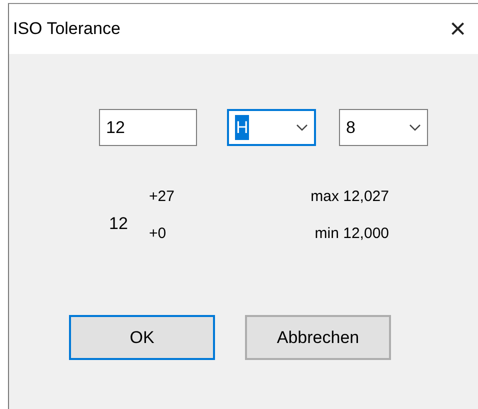 This screenshot has width=478, height=409. What do you see at coordinates (66, 29) in the screenshot?
I see `window-title: ISO Tolerance` at bounding box center [66, 29].